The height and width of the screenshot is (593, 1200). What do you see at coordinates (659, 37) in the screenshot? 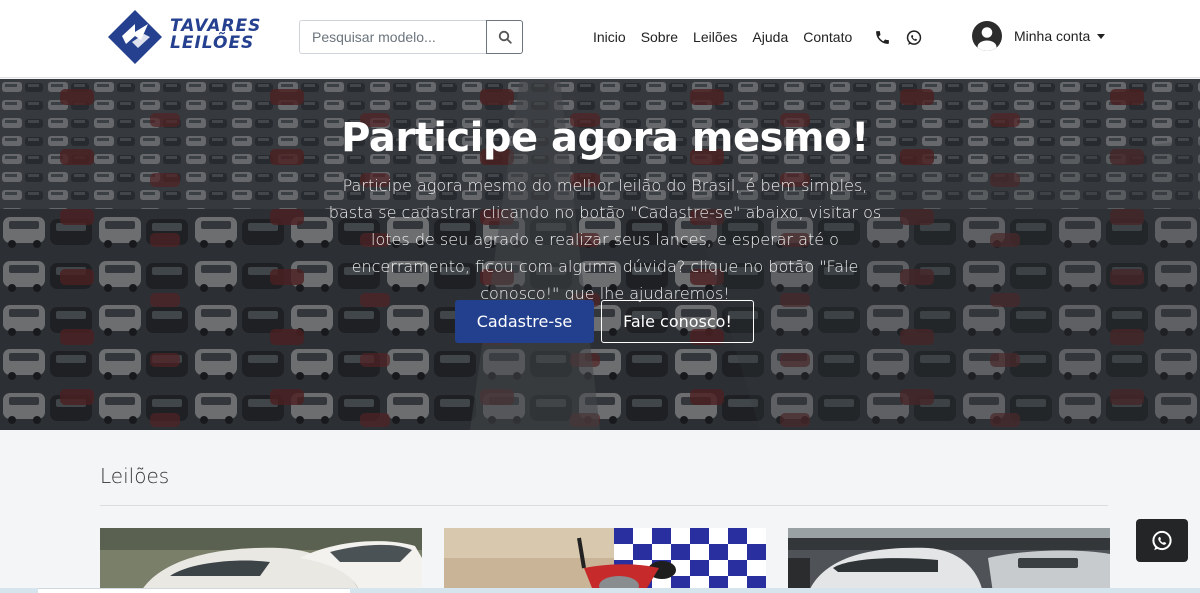
I see `nav-link-sobre: Sobre` at bounding box center [659, 37].